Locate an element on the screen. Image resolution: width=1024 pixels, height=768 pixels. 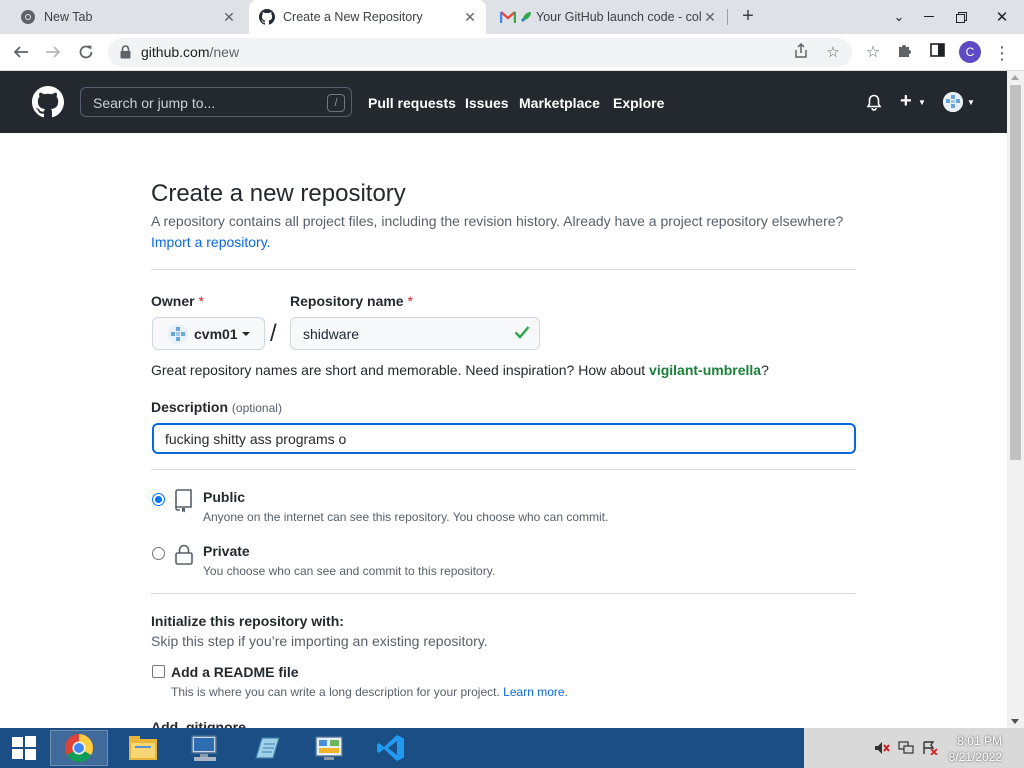
add-gitignore-heading: Add .gitignore is located at coordinates (198, 723).